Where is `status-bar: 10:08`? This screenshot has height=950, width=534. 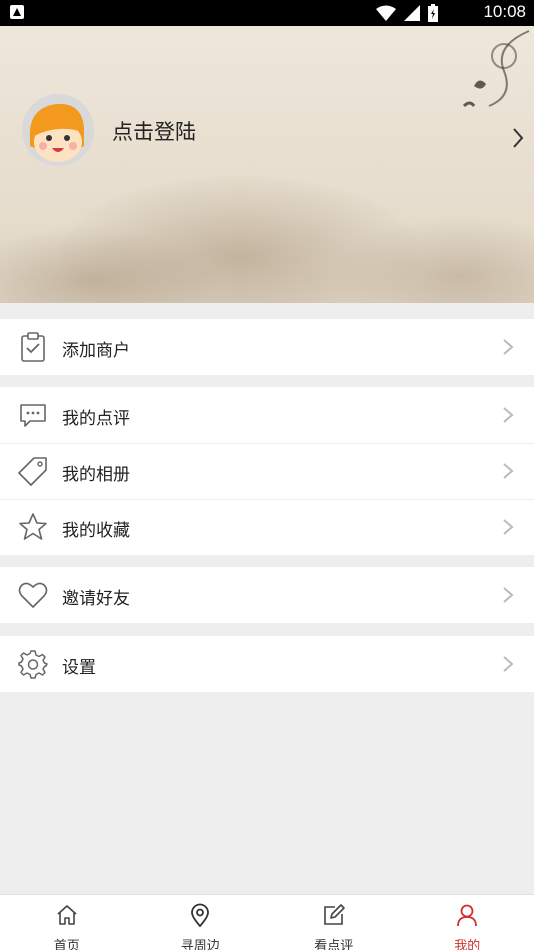 status-bar: 10:08 is located at coordinates (267, 13).